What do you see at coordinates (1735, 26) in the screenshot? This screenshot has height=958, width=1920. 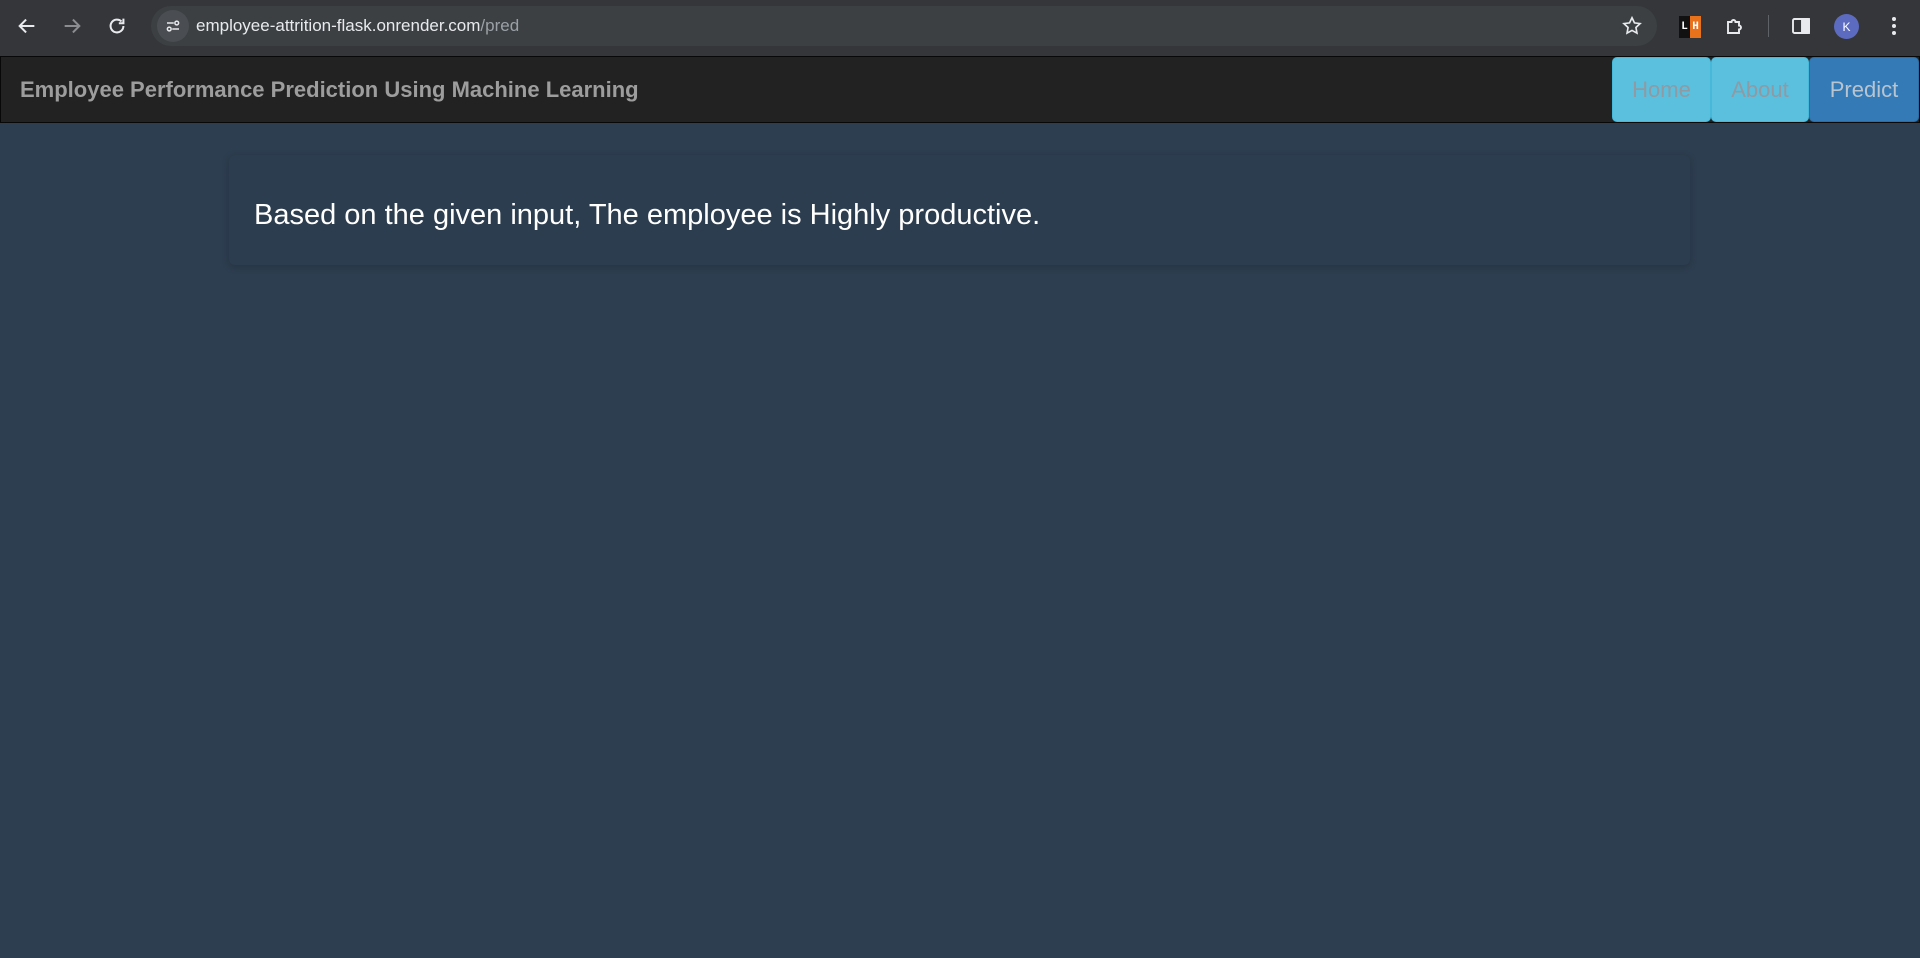 I see `puzzle-icon` at bounding box center [1735, 26].